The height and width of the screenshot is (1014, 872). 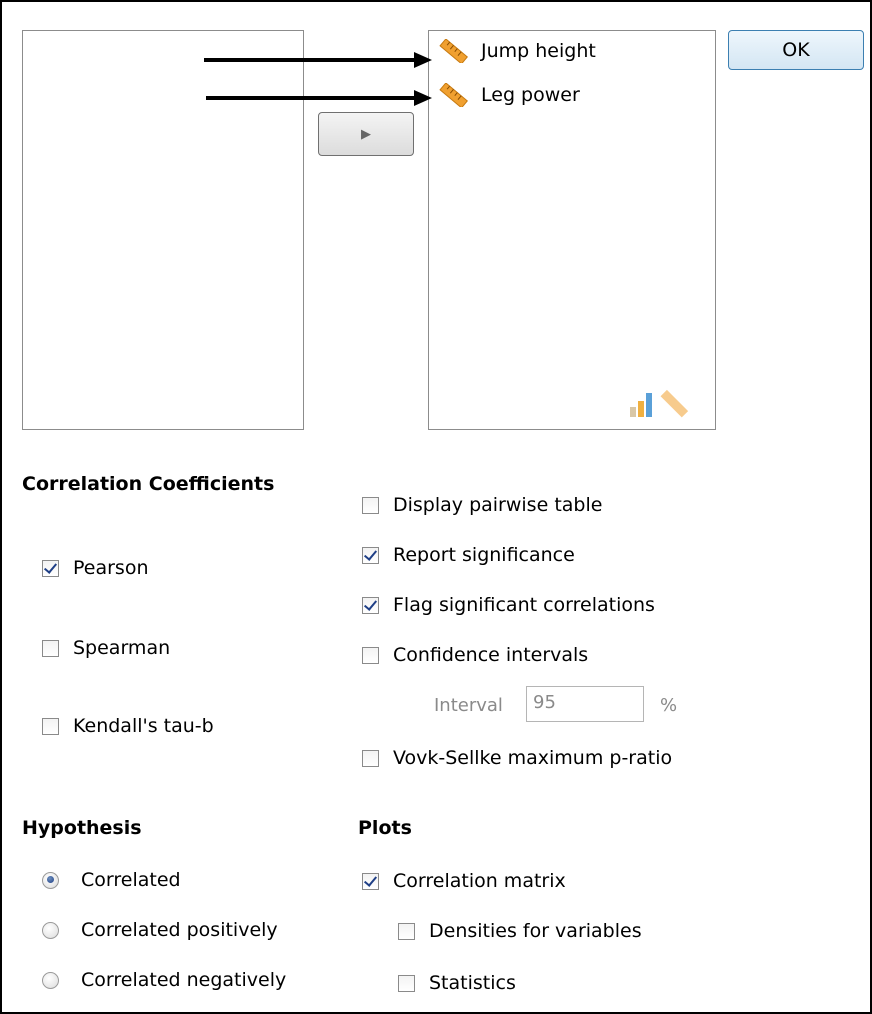 What do you see at coordinates (585, 704) in the screenshot?
I see `interval-input: 95` at bounding box center [585, 704].